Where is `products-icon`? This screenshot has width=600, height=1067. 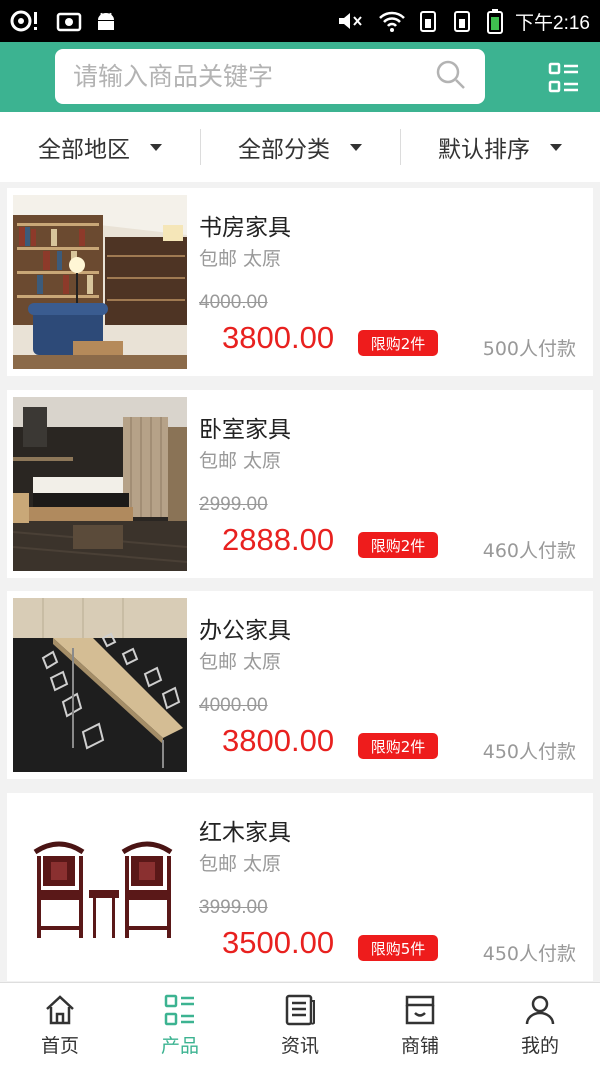 products-icon is located at coordinates (179, 1009).